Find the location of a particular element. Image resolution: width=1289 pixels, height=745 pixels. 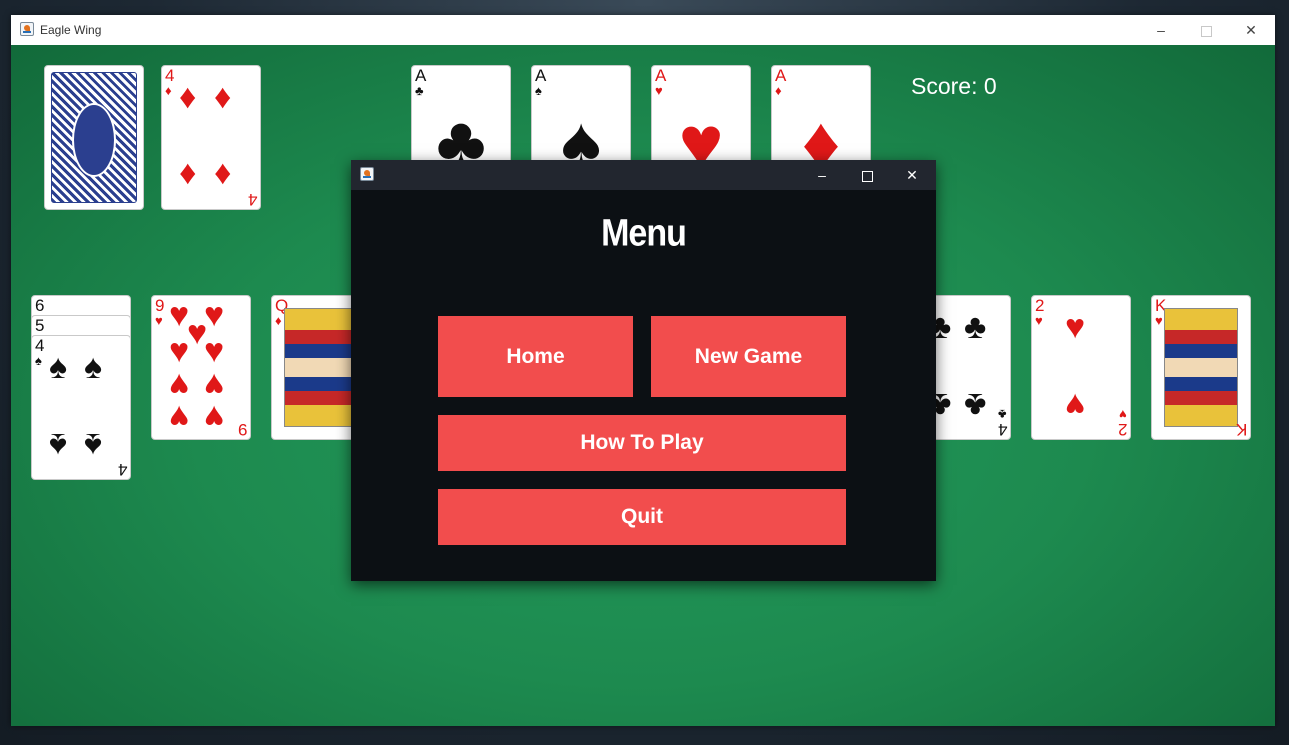

home-button: Home is located at coordinates (535, 356).